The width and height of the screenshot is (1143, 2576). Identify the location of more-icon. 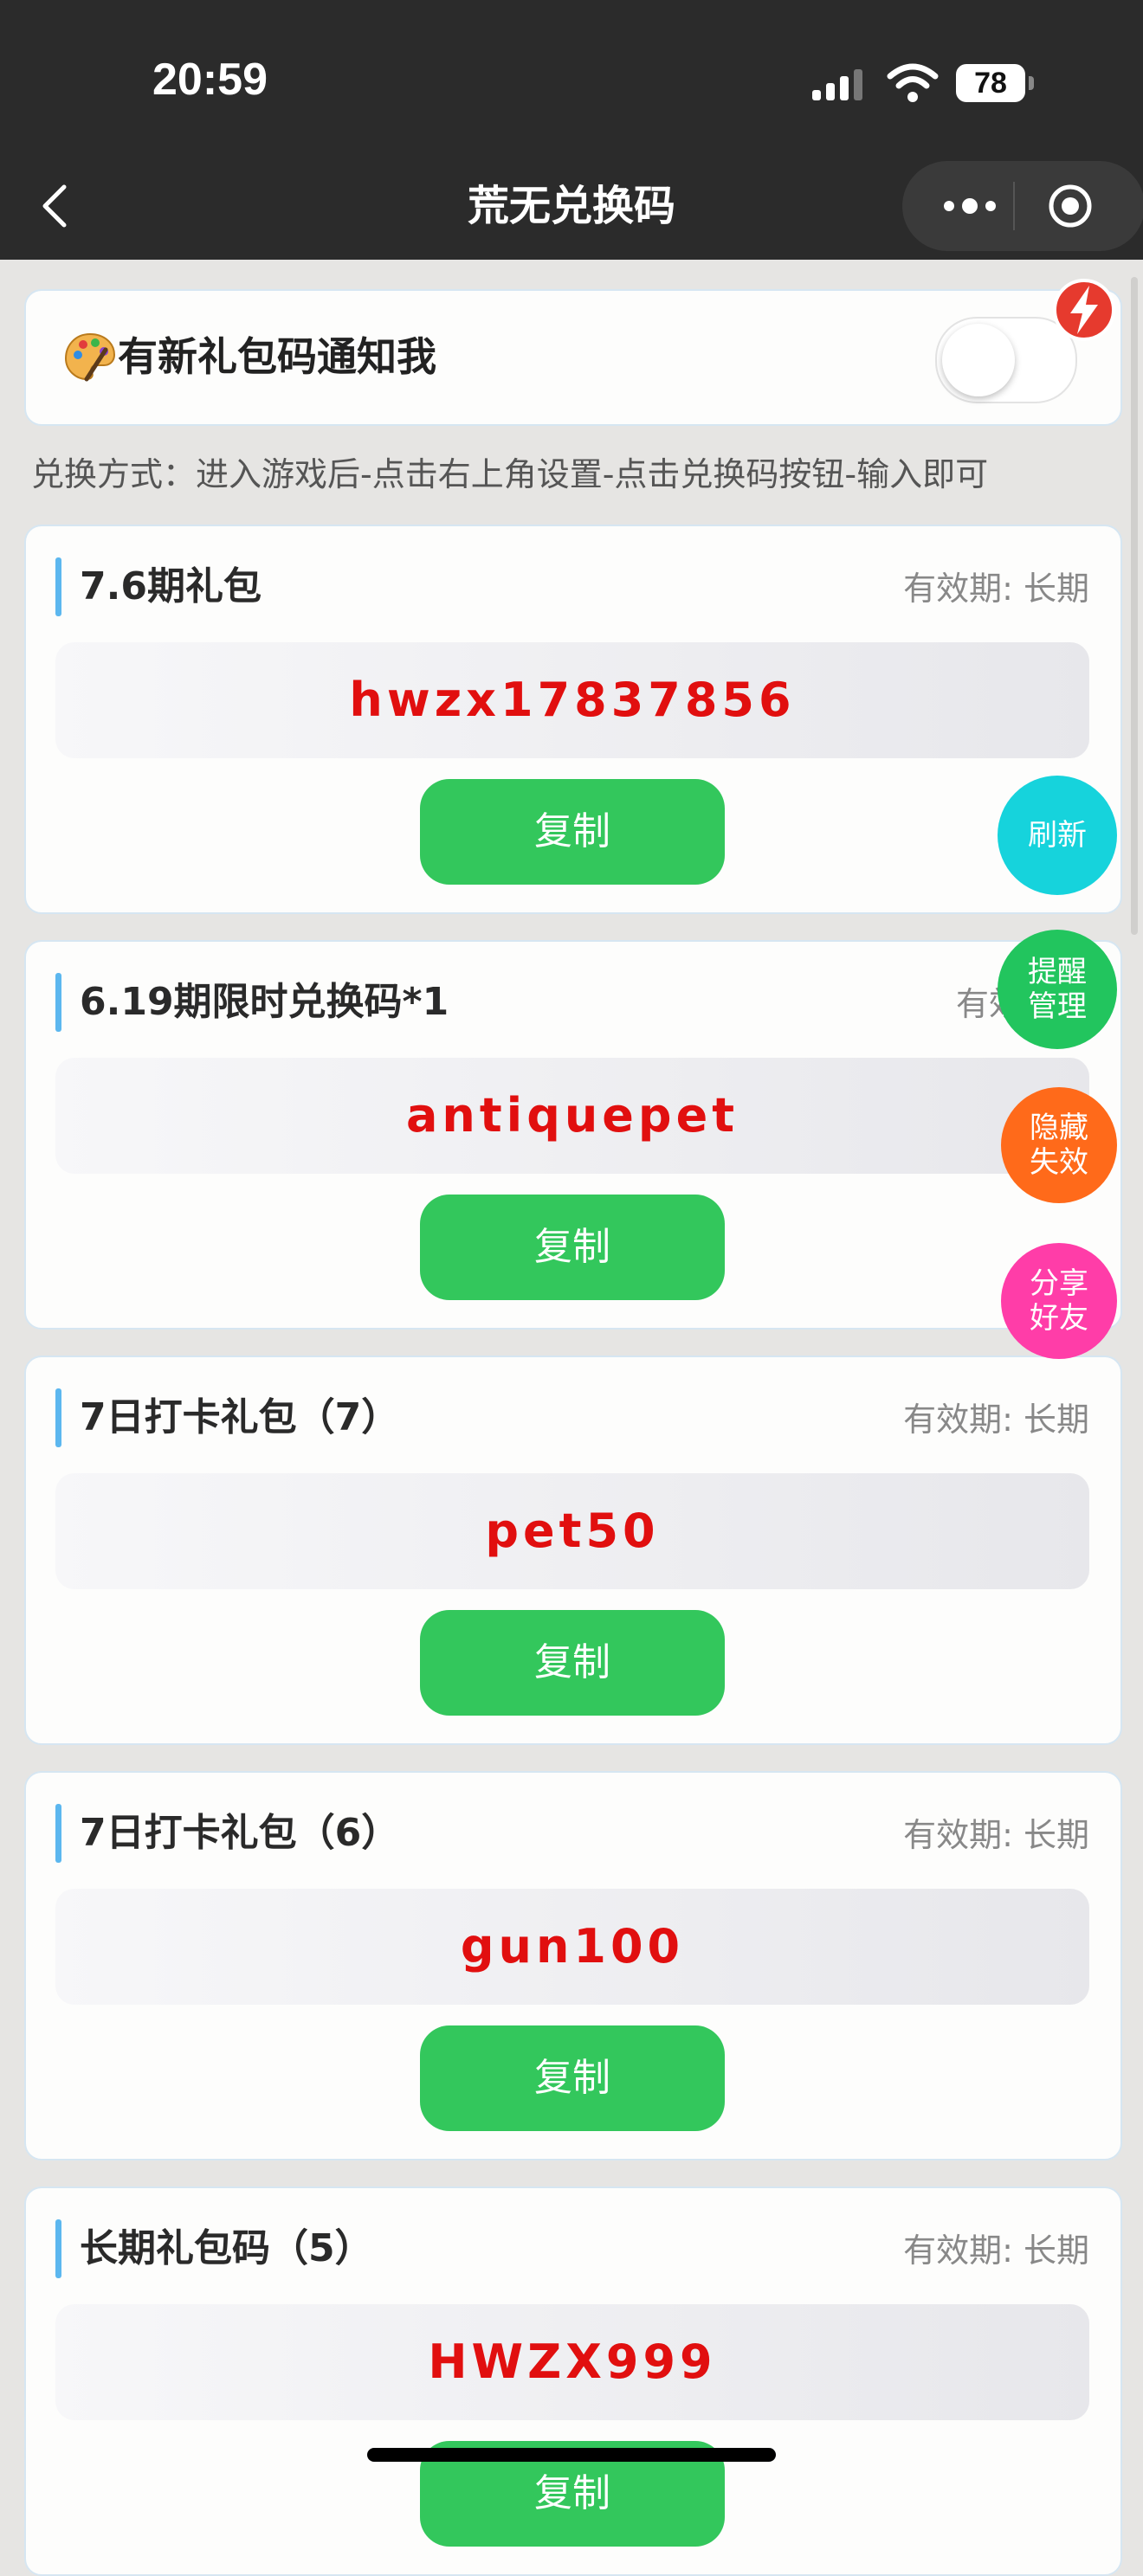
(972, 206).